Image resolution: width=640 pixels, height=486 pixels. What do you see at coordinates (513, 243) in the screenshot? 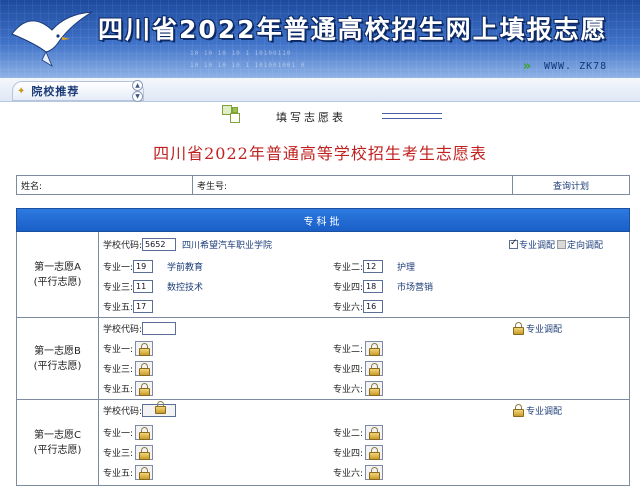
I see `adjust-major-checkbox` at bounding box center [513, 243].